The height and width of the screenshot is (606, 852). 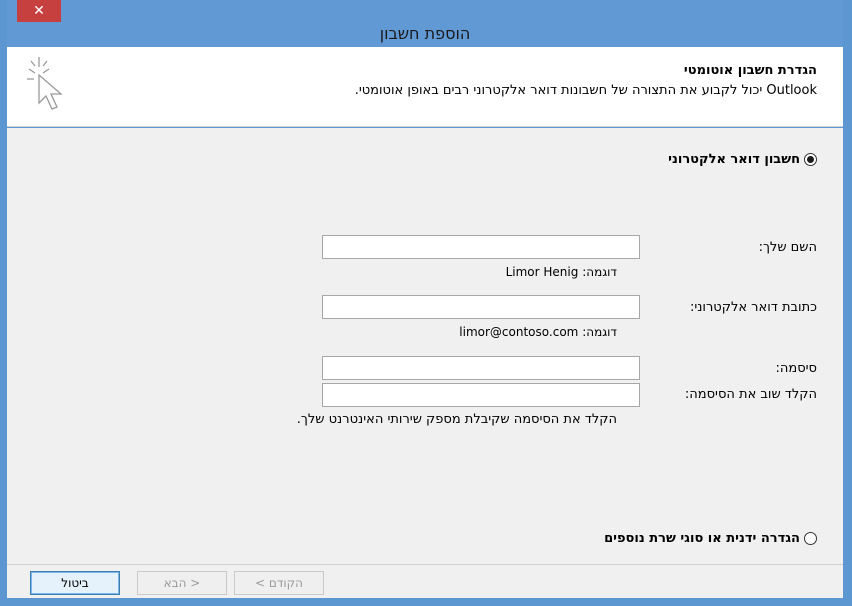 I want to click on window-title: הוספת חשבון, so click(x=425, y=33).